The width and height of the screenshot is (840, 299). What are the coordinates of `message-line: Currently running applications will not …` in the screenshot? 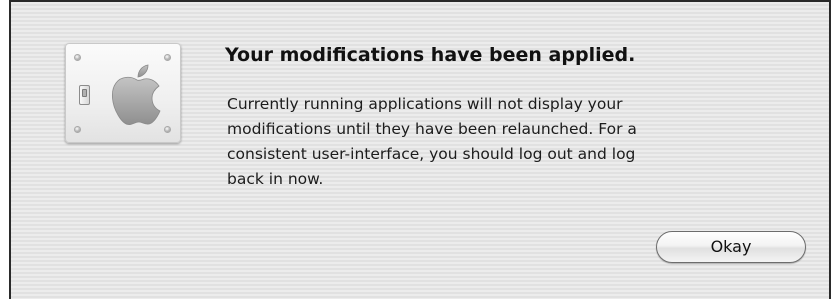 It's located at (425, 104).